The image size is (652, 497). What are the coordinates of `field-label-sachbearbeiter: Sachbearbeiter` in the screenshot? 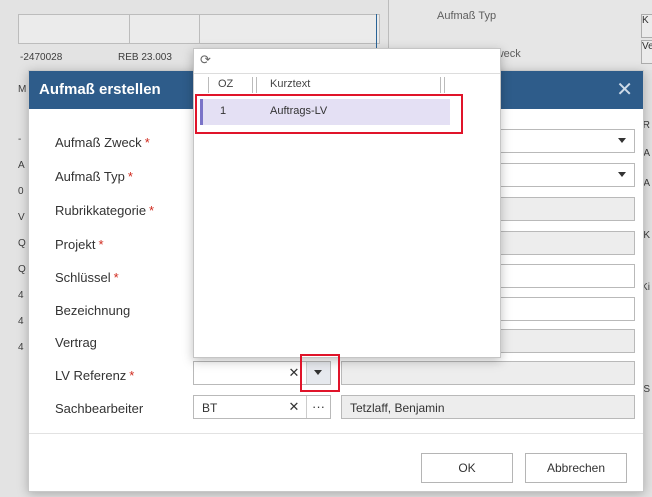 It's located at (99, 408).